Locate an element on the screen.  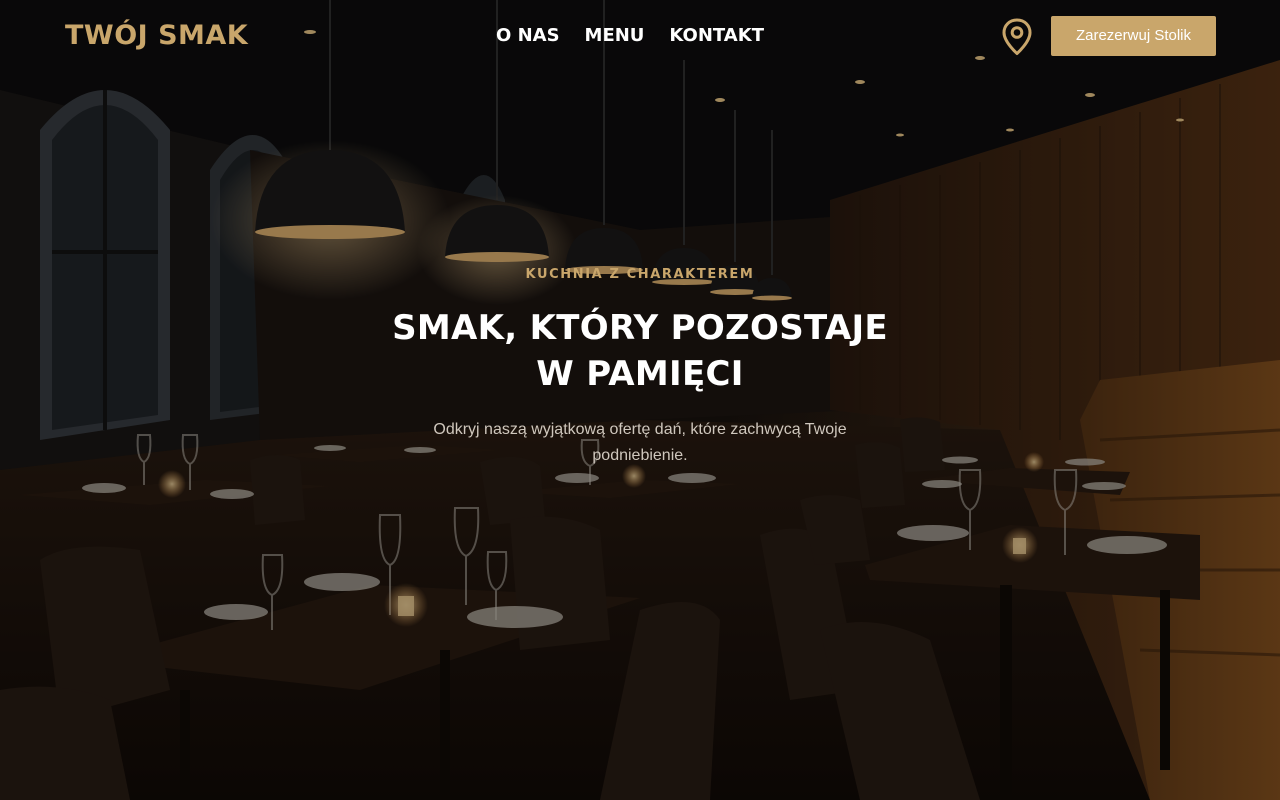
main-nav: O NAS MENU KONTAKT is located at coordinates (630, 36).